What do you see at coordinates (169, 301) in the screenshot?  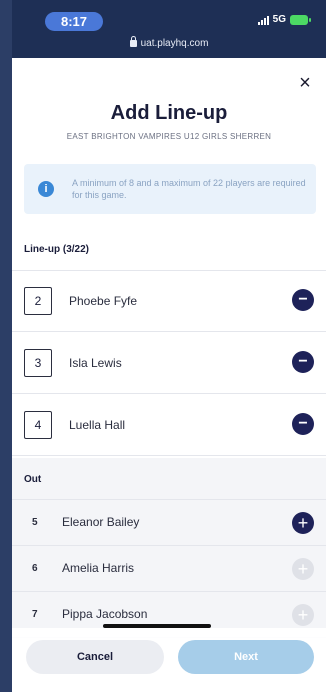 I see `lineup-row: 2 Phoebe Fyfe −` at bounding box center [169, 301].